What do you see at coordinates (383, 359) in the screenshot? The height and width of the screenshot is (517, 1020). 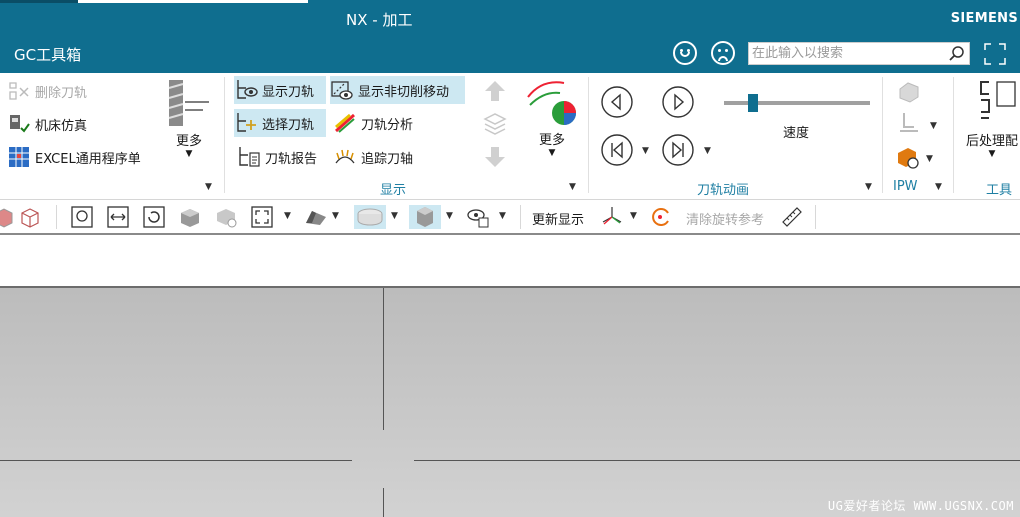 I see `origin-v-axis-upper` at bounding box center [383, 359].